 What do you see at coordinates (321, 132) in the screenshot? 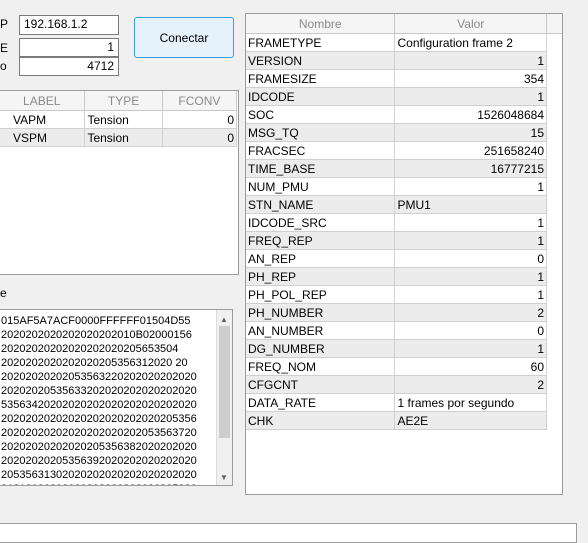
I see `field-name-cell: MSG_TQ` at bounding box center [321, 132].